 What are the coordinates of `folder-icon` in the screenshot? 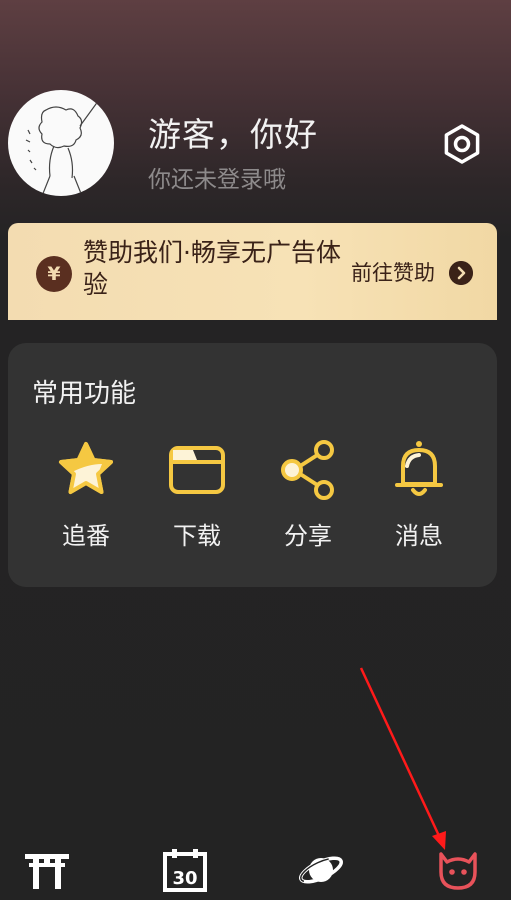 It's located at (197, 470).